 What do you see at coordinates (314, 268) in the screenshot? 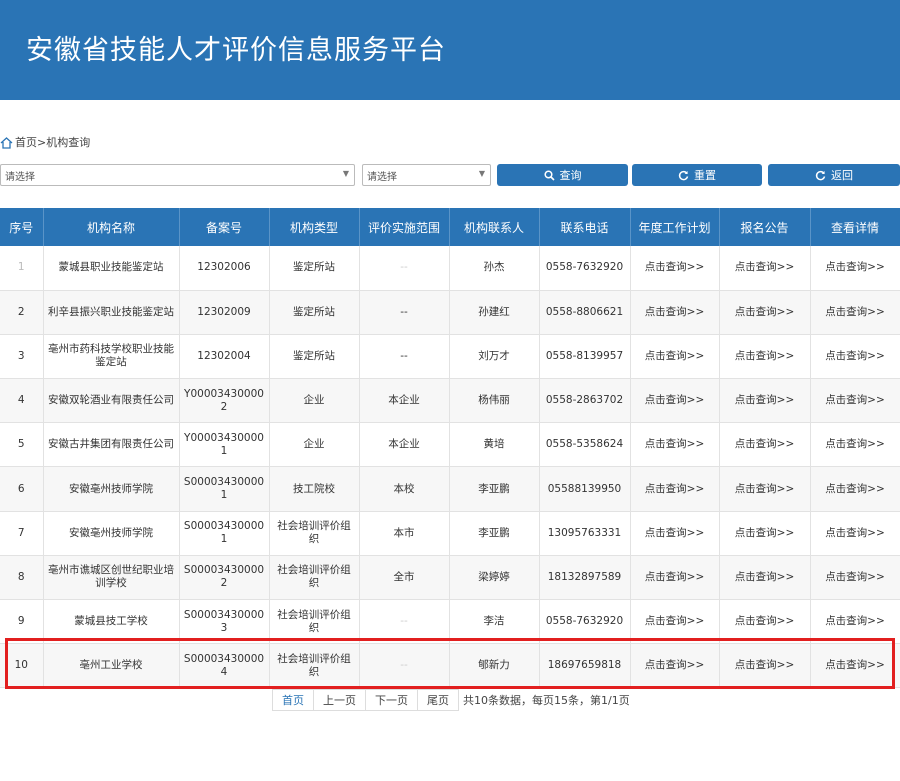
I see `cell-type: 鉴定所站` at bounding box center [314, 268].